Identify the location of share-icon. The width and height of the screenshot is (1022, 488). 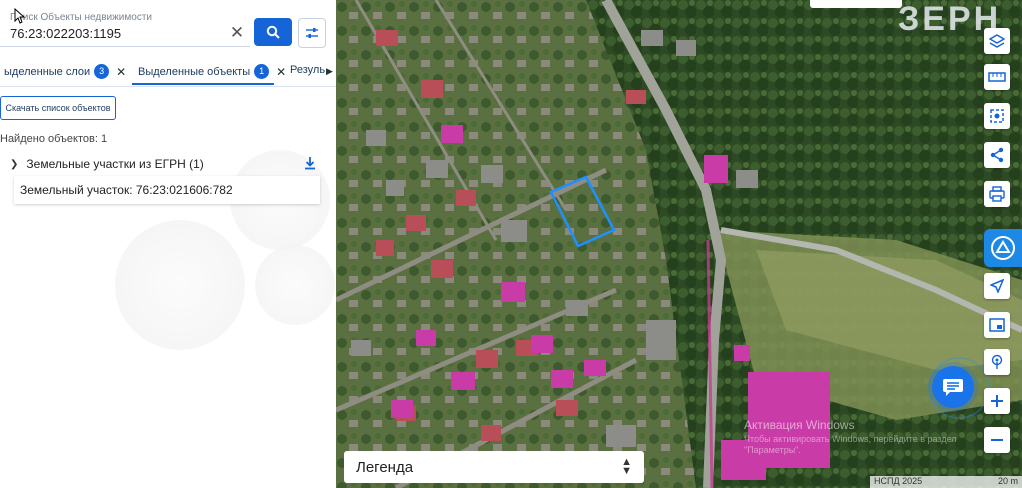
(997, 155).